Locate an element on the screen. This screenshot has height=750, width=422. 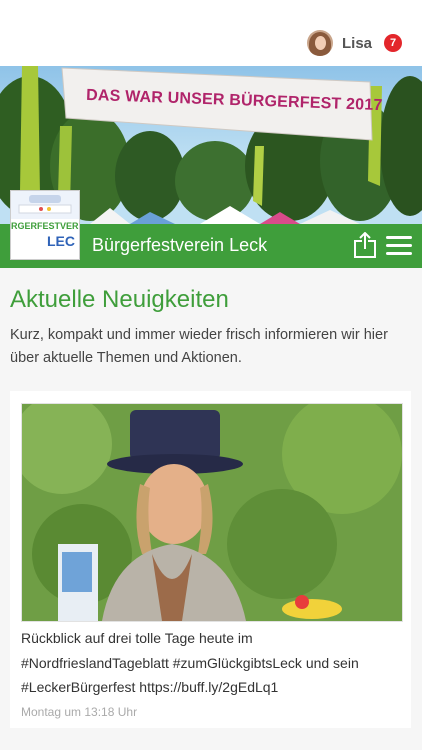
page-title: Aktuelle Neuigkeiten is located at coordinates (119, 299).